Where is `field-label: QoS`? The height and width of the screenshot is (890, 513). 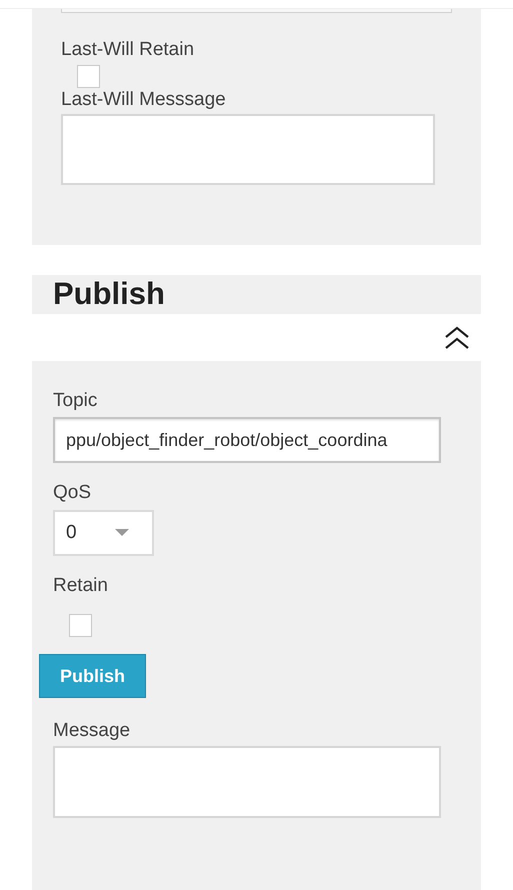 field-label: QoS is located at coordinates (72, 493).